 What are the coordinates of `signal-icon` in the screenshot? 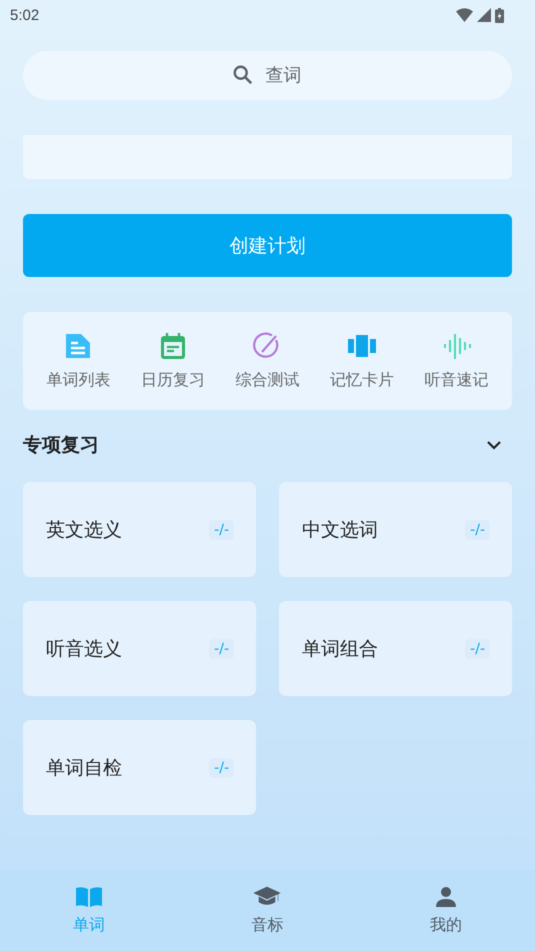 It's located at (484, 15).